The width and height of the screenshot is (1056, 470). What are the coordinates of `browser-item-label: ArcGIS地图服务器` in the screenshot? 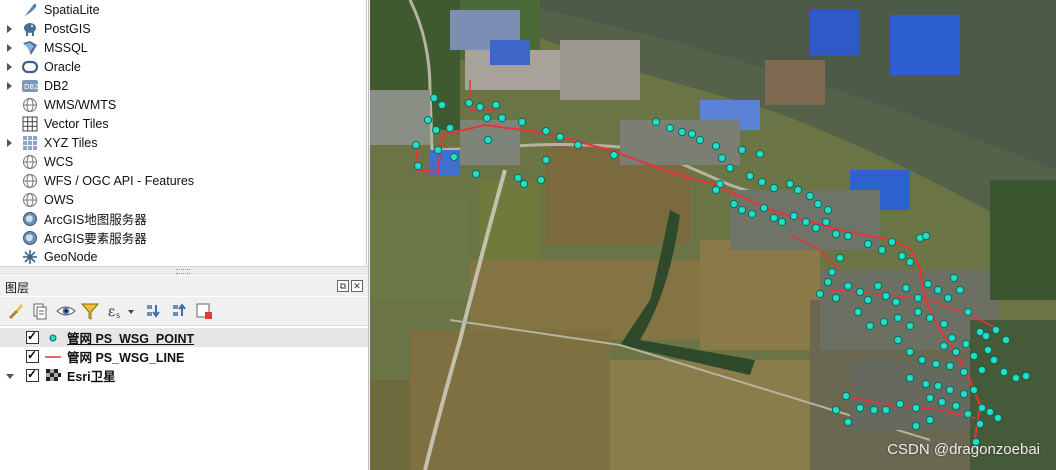 It's located at (95, 220).